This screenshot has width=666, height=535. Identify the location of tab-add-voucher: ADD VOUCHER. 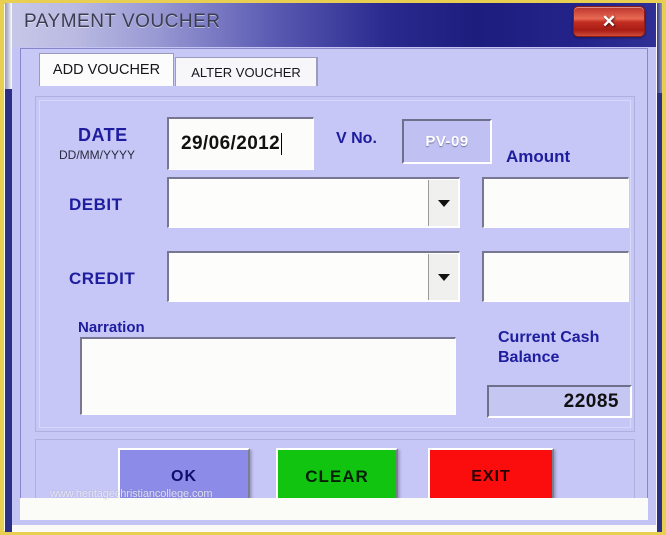
(106, 69).